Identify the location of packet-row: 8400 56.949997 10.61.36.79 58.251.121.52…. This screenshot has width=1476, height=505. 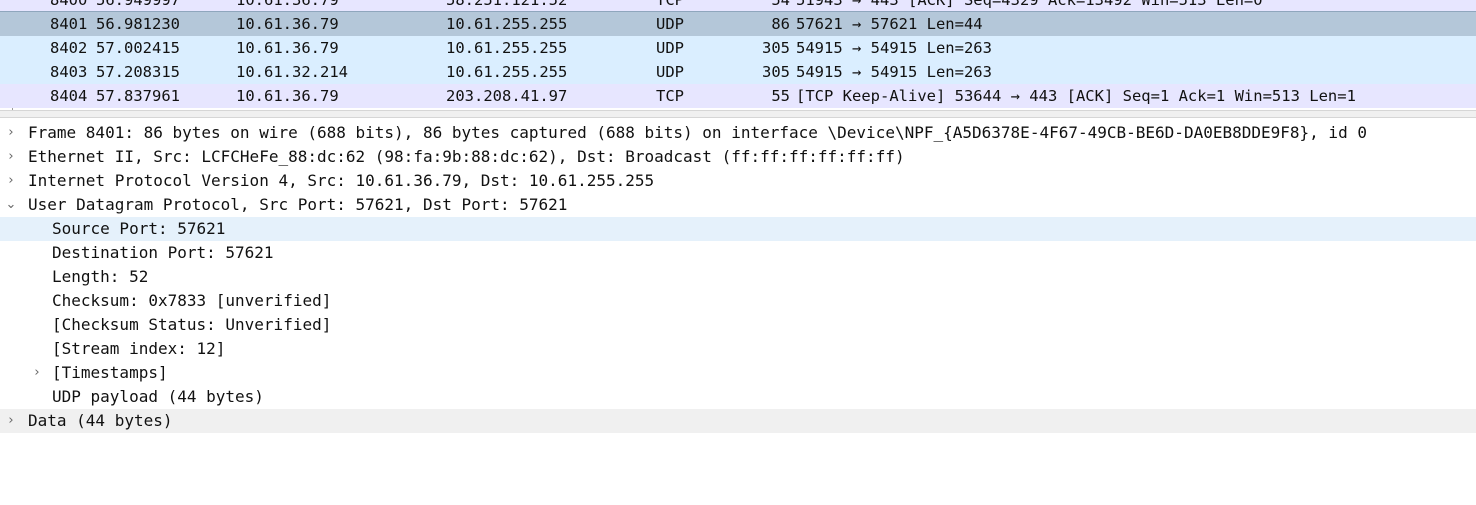
(738, 6).